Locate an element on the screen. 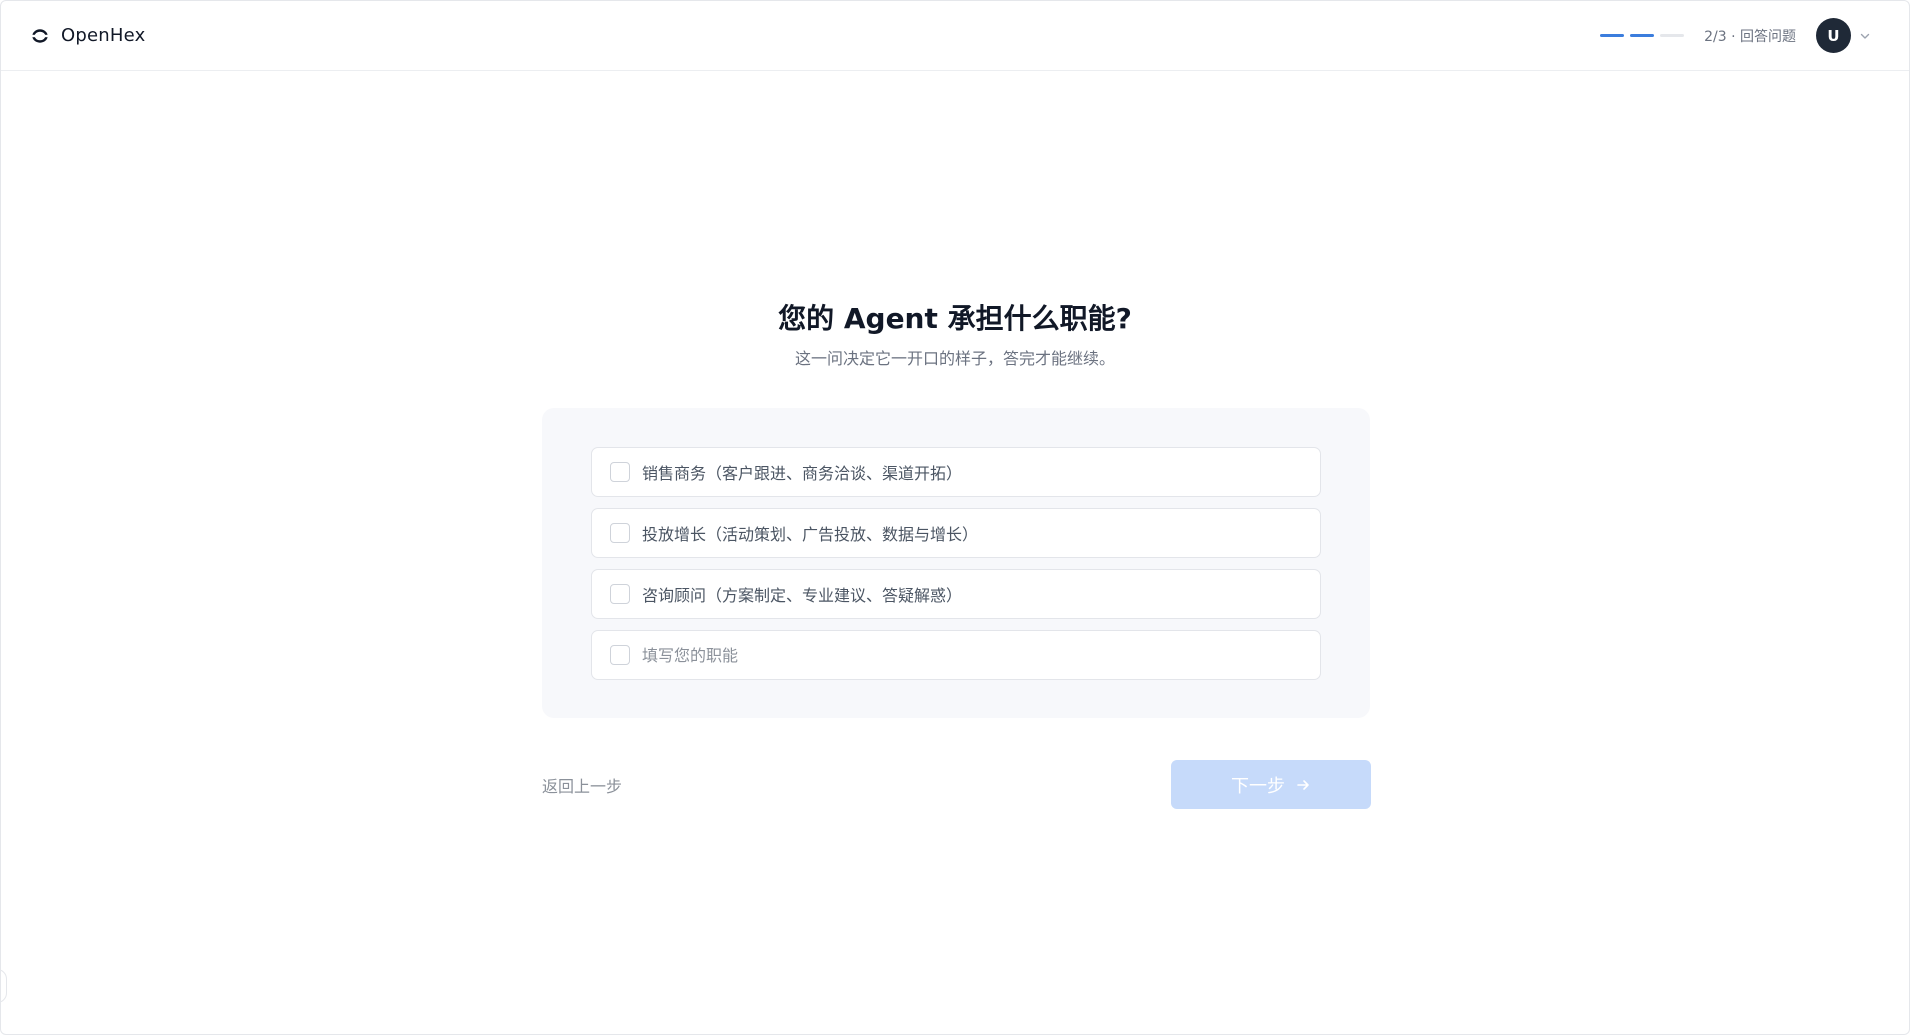  header-right: 2/3 · 回答问题 U is located at coordinates (1739, 35).